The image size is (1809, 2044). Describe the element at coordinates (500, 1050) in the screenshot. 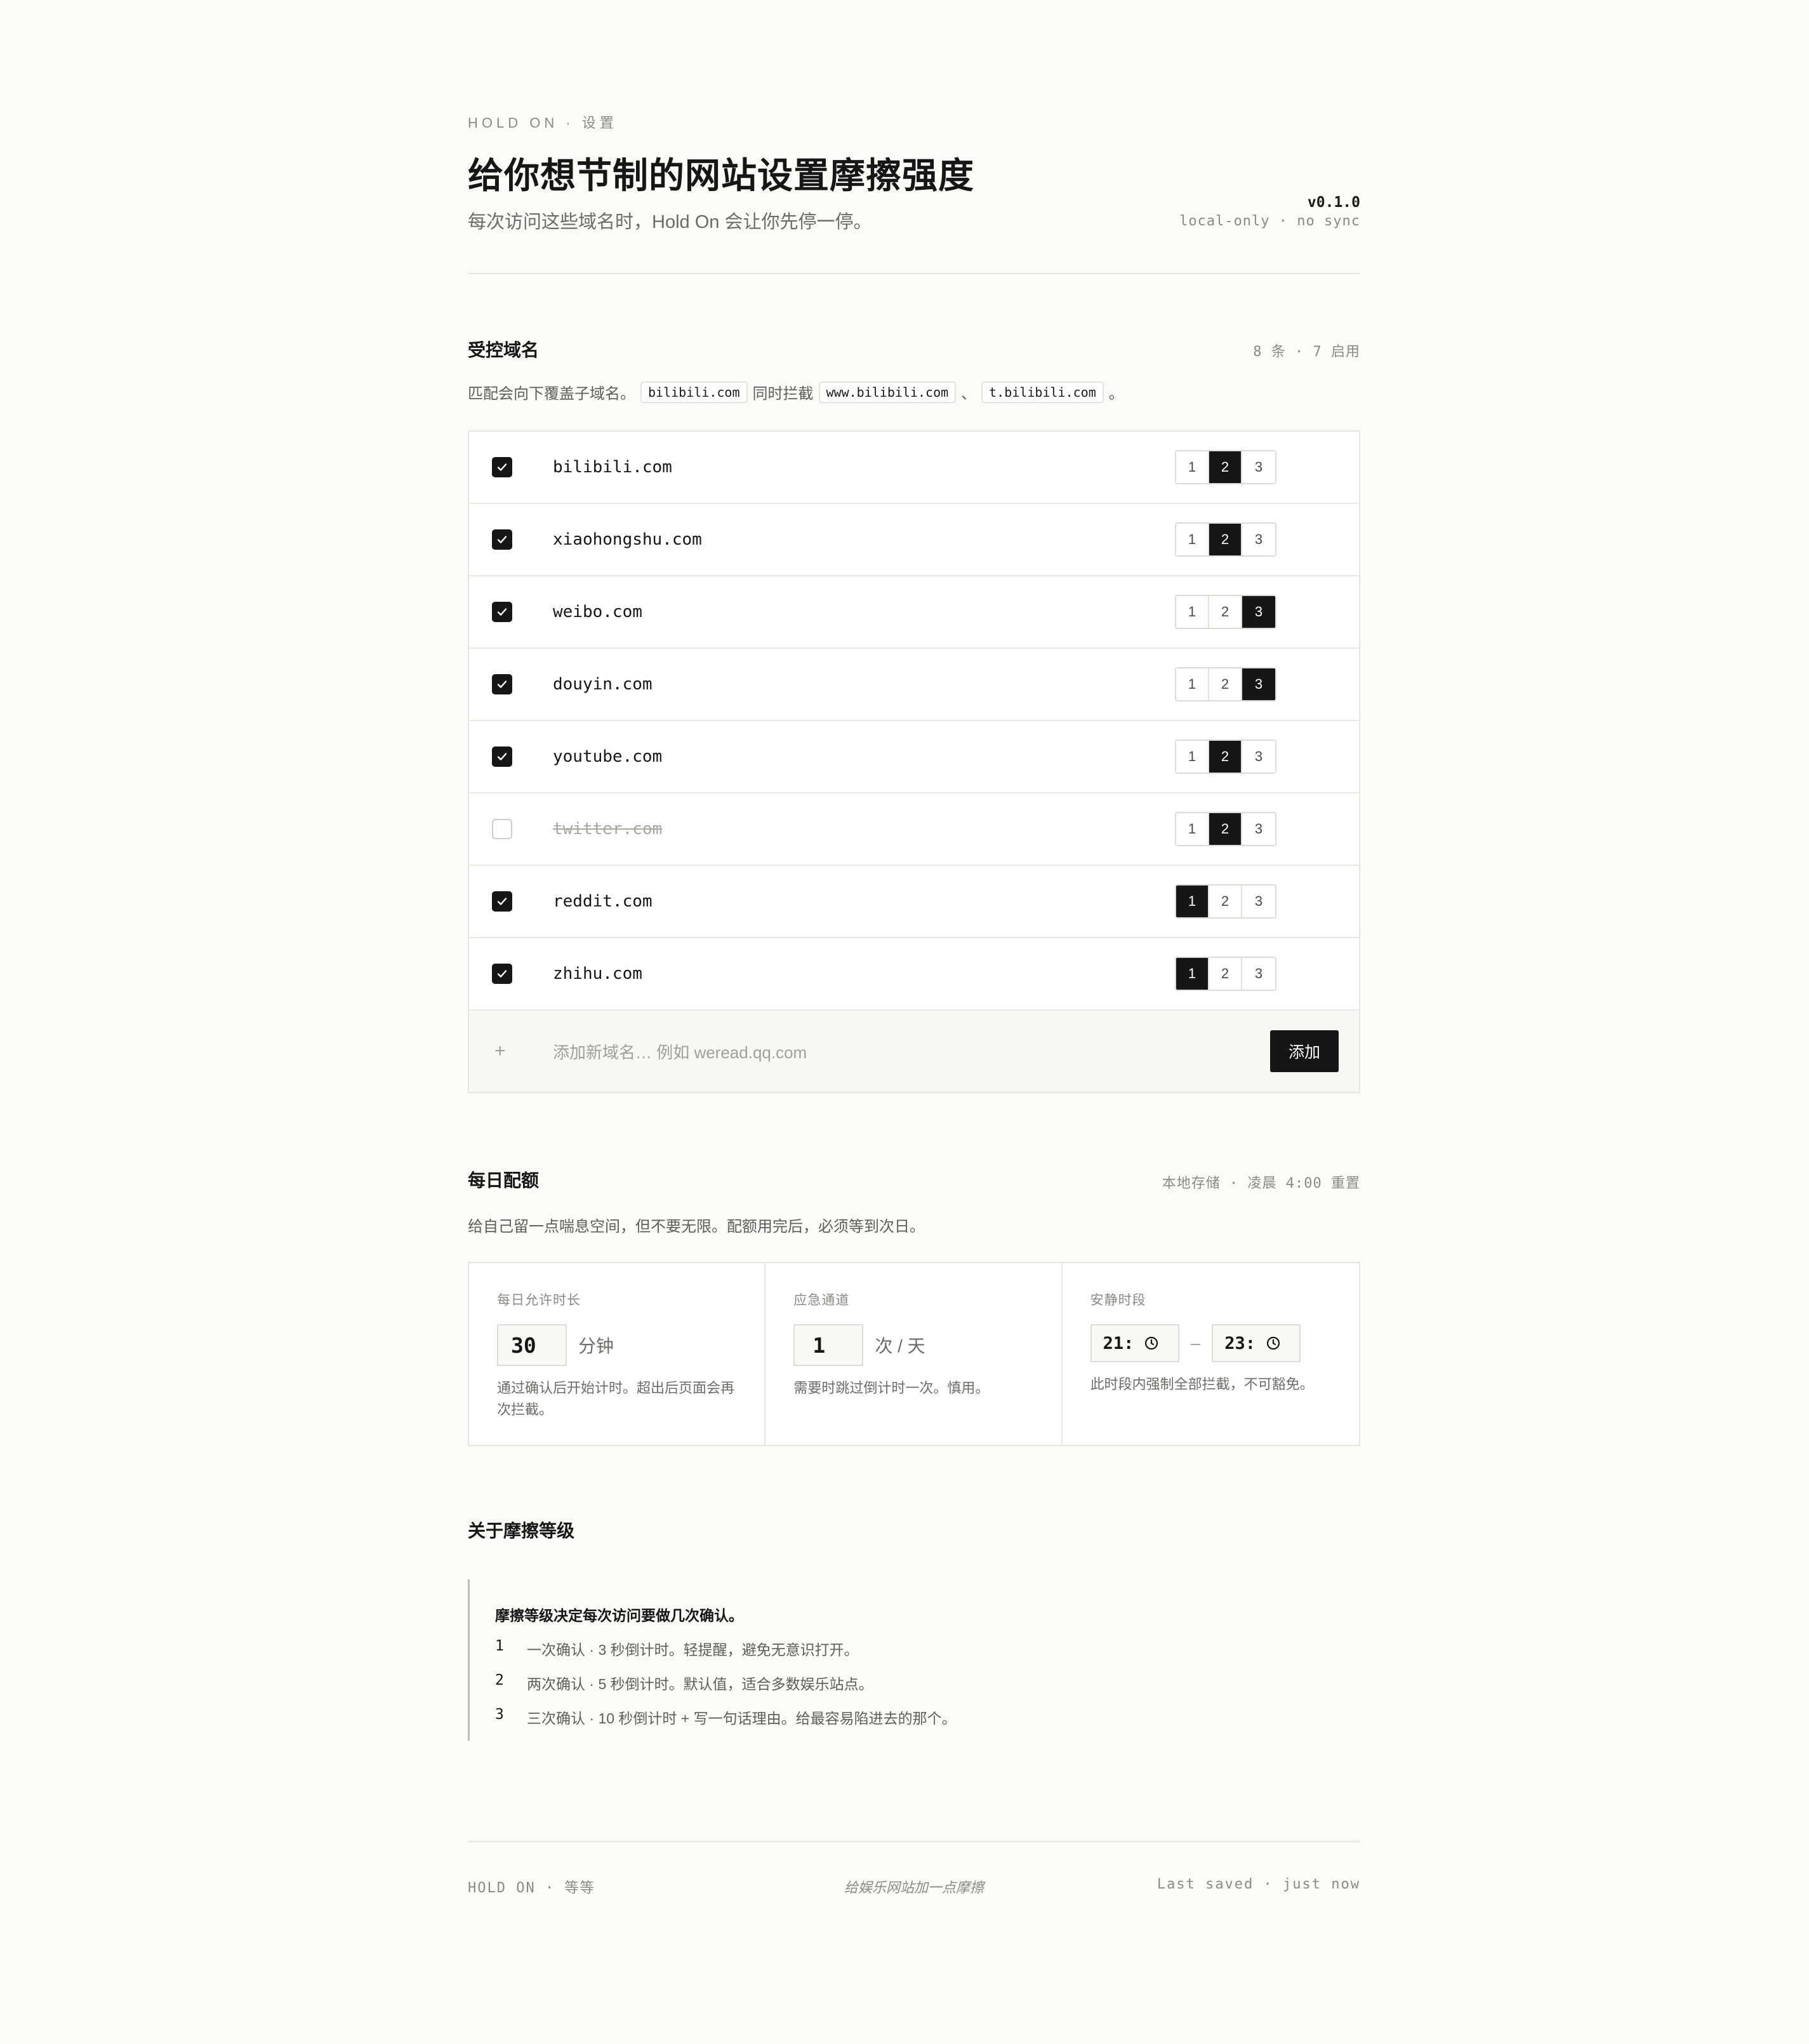

I see `plus-icon: +` at that location.